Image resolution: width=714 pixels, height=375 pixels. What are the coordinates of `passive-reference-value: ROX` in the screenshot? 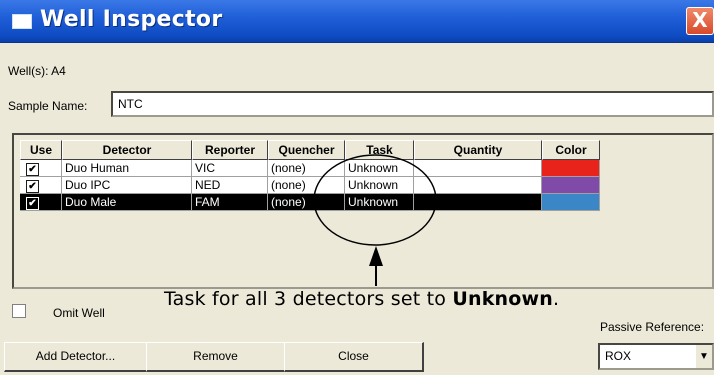 It's located at (618, 356).